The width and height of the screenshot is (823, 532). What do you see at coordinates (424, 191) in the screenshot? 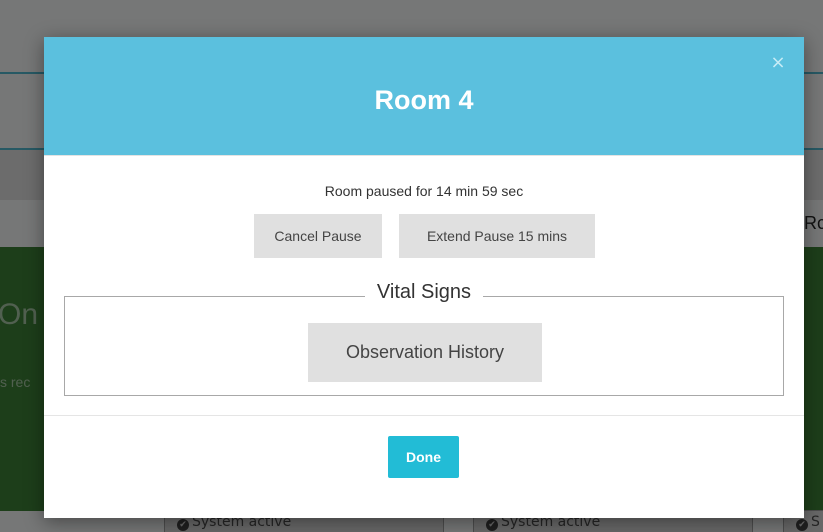
I see `pause-status-text: Room paused for 14 min 59 sec` at bounding box center [424, 191].